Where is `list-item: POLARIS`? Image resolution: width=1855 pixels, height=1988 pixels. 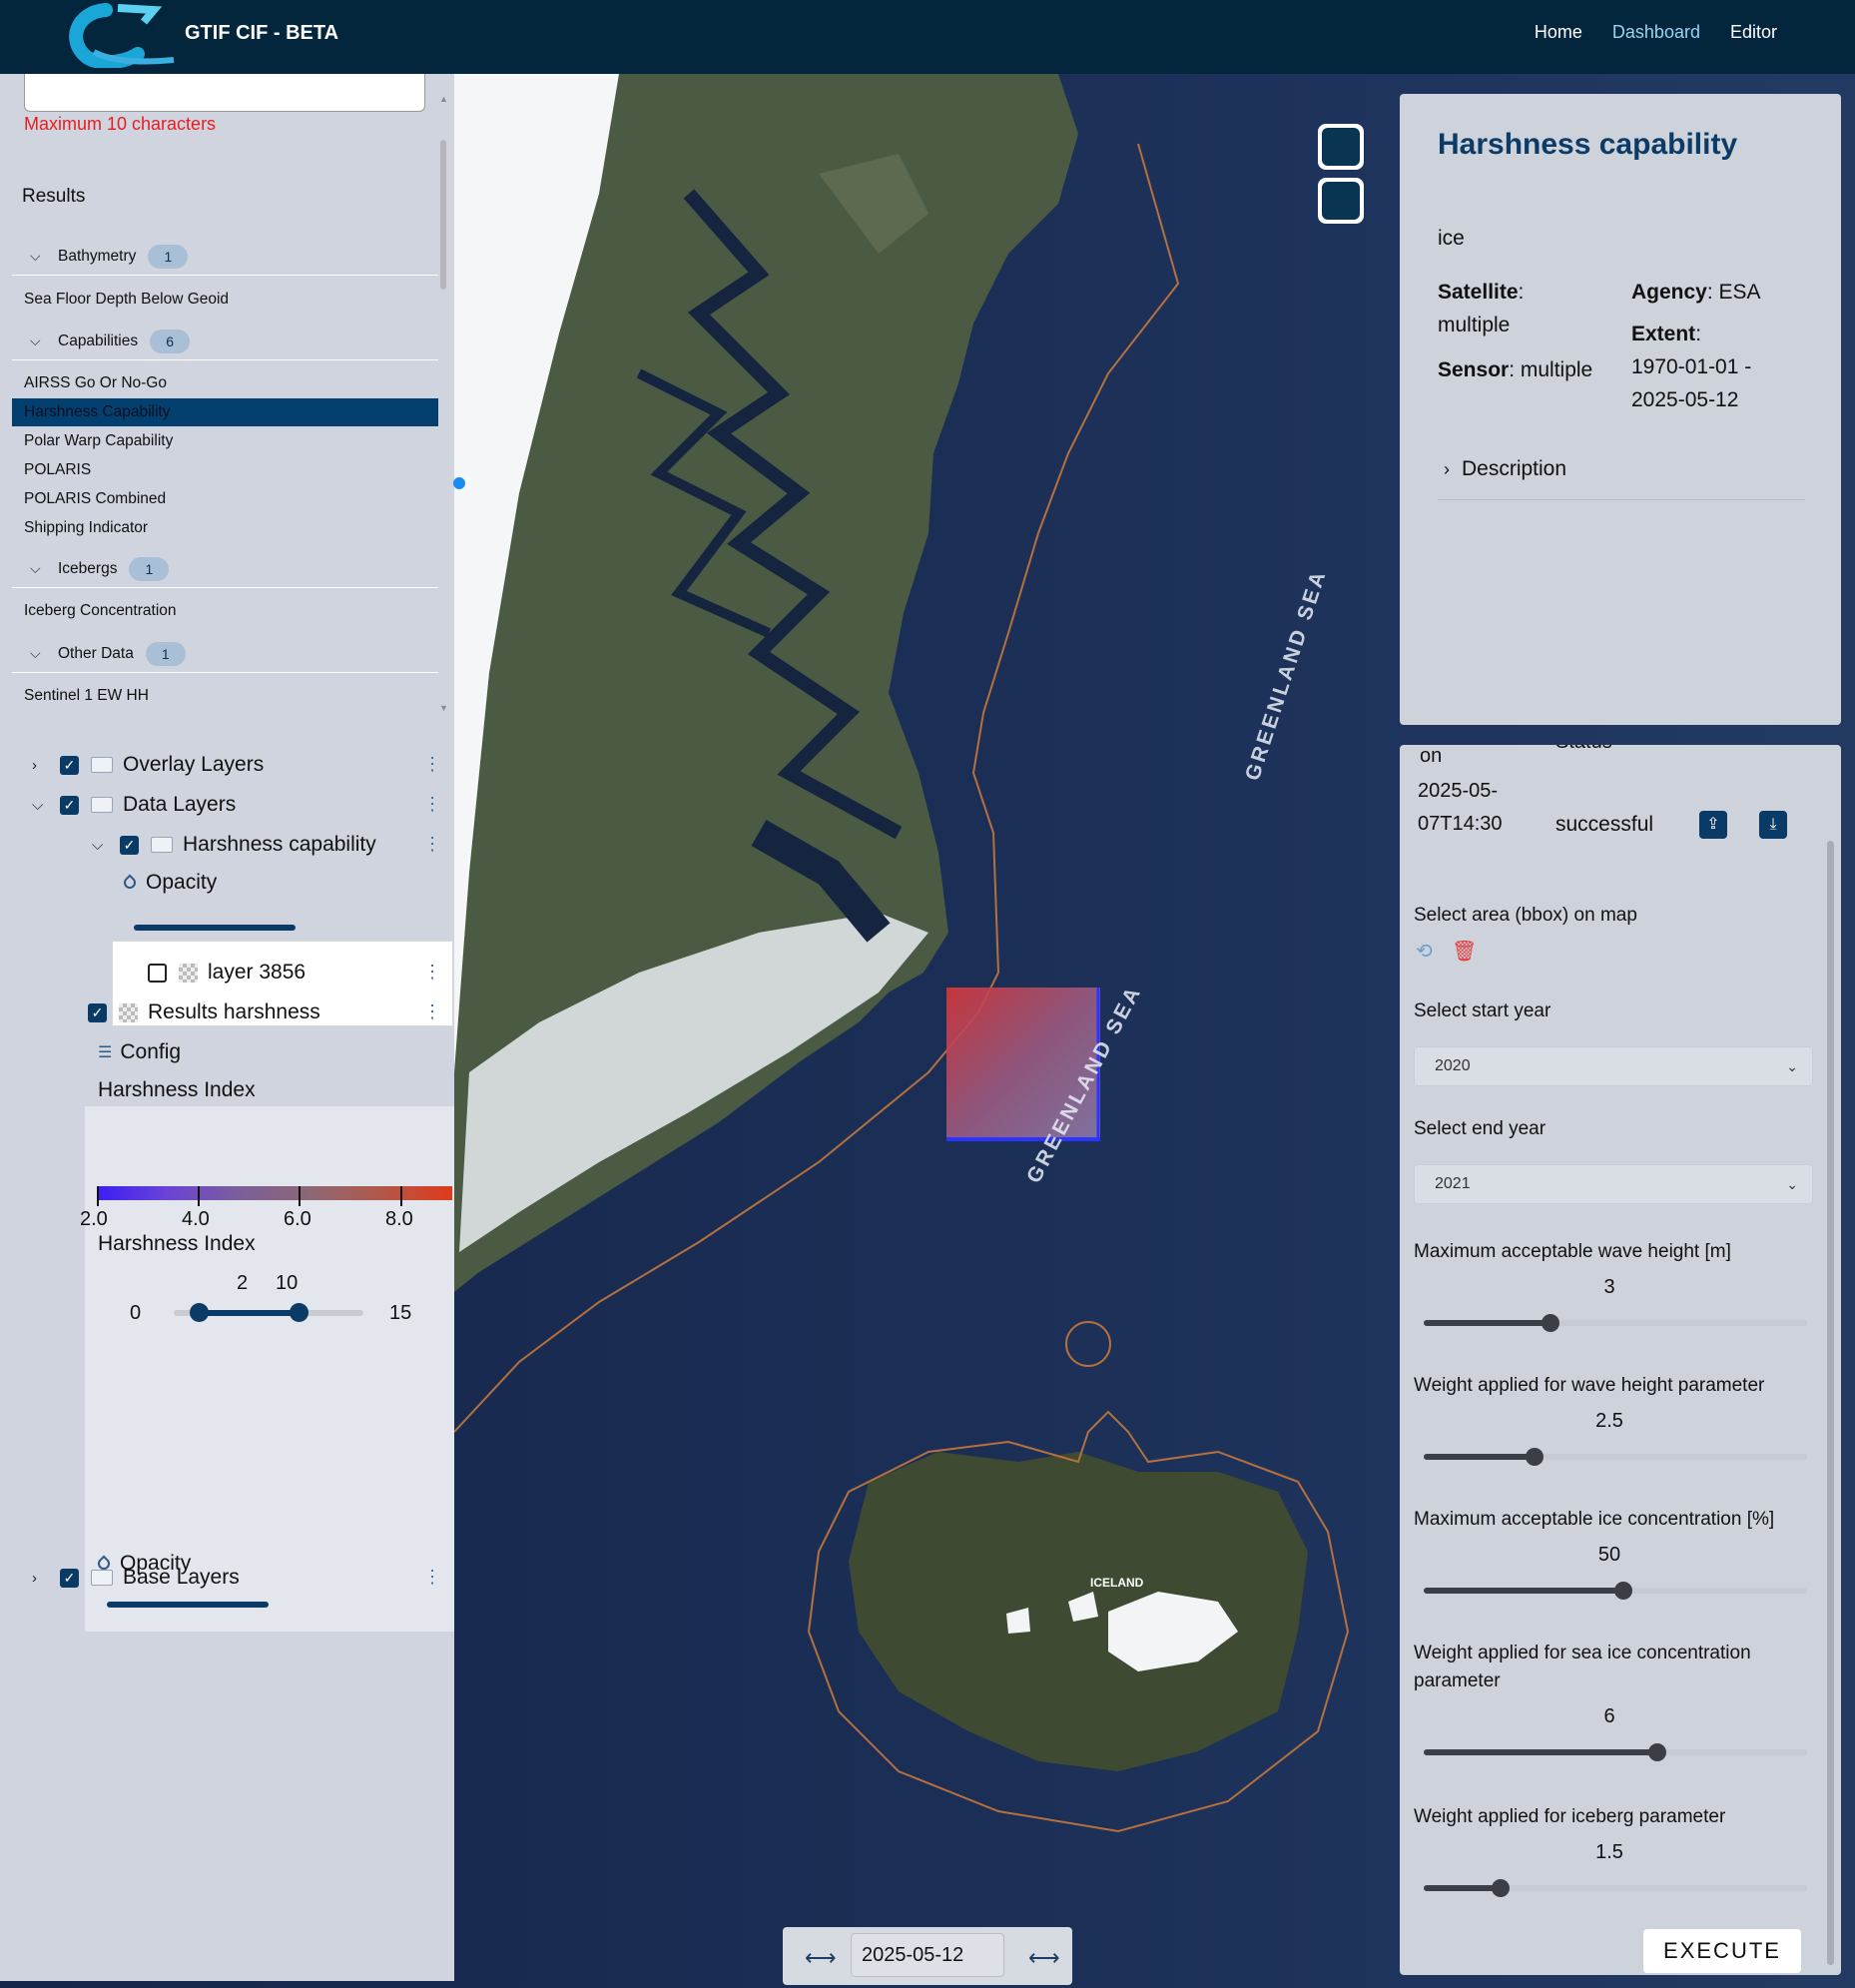 list-item: POLARIS is located at coordinates (58, 470).